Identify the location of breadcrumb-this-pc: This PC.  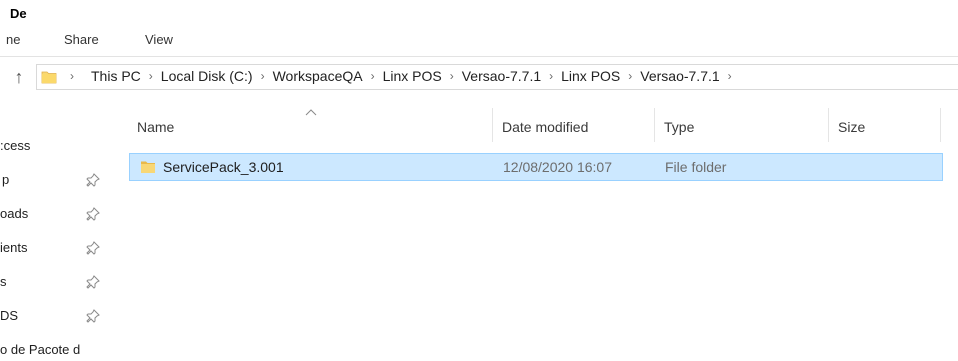
(116, 76).